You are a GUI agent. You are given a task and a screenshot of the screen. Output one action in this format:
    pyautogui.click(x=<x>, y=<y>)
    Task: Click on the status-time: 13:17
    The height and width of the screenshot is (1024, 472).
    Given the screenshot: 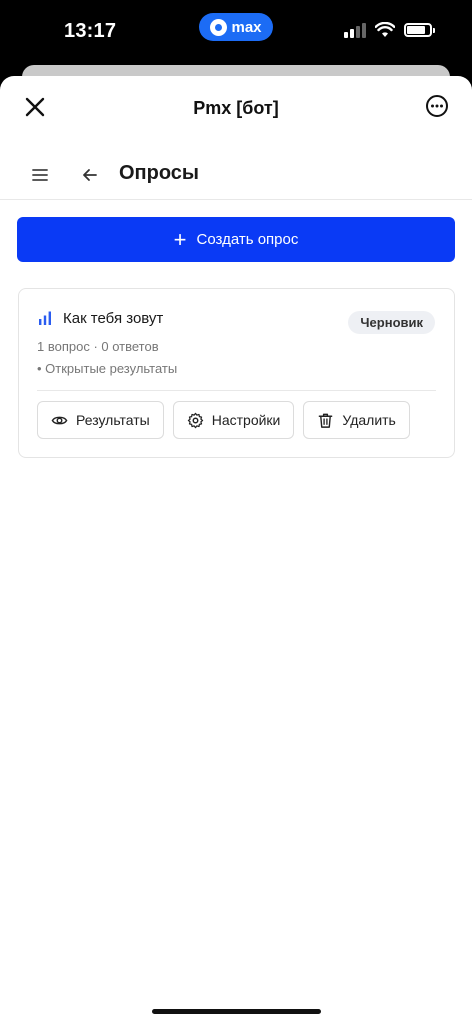 What is the action you would take?
    pyautogui.click(x=90, y=31)
    